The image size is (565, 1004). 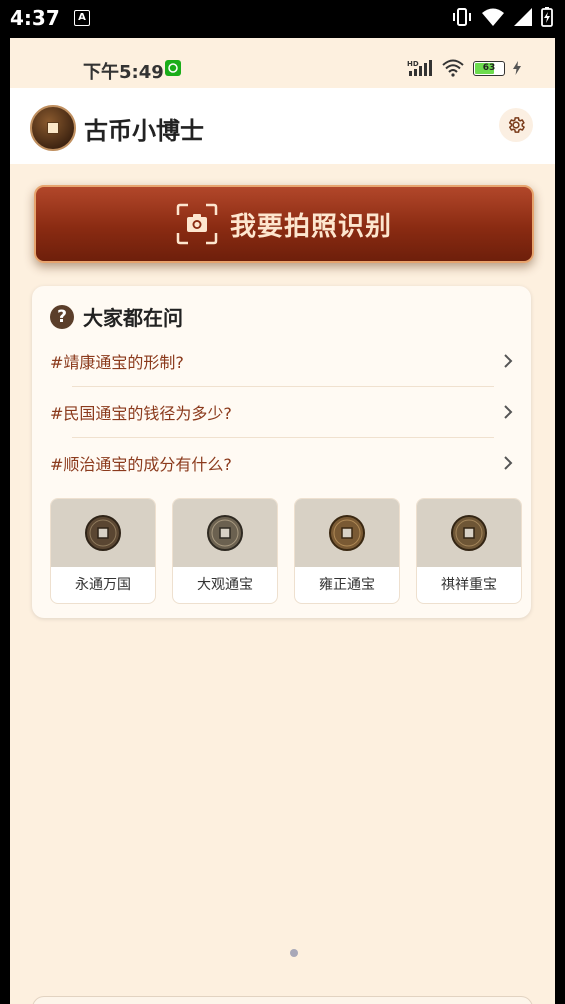 I want to click on status-time: 下午5:49, so click(x=123, y=72).